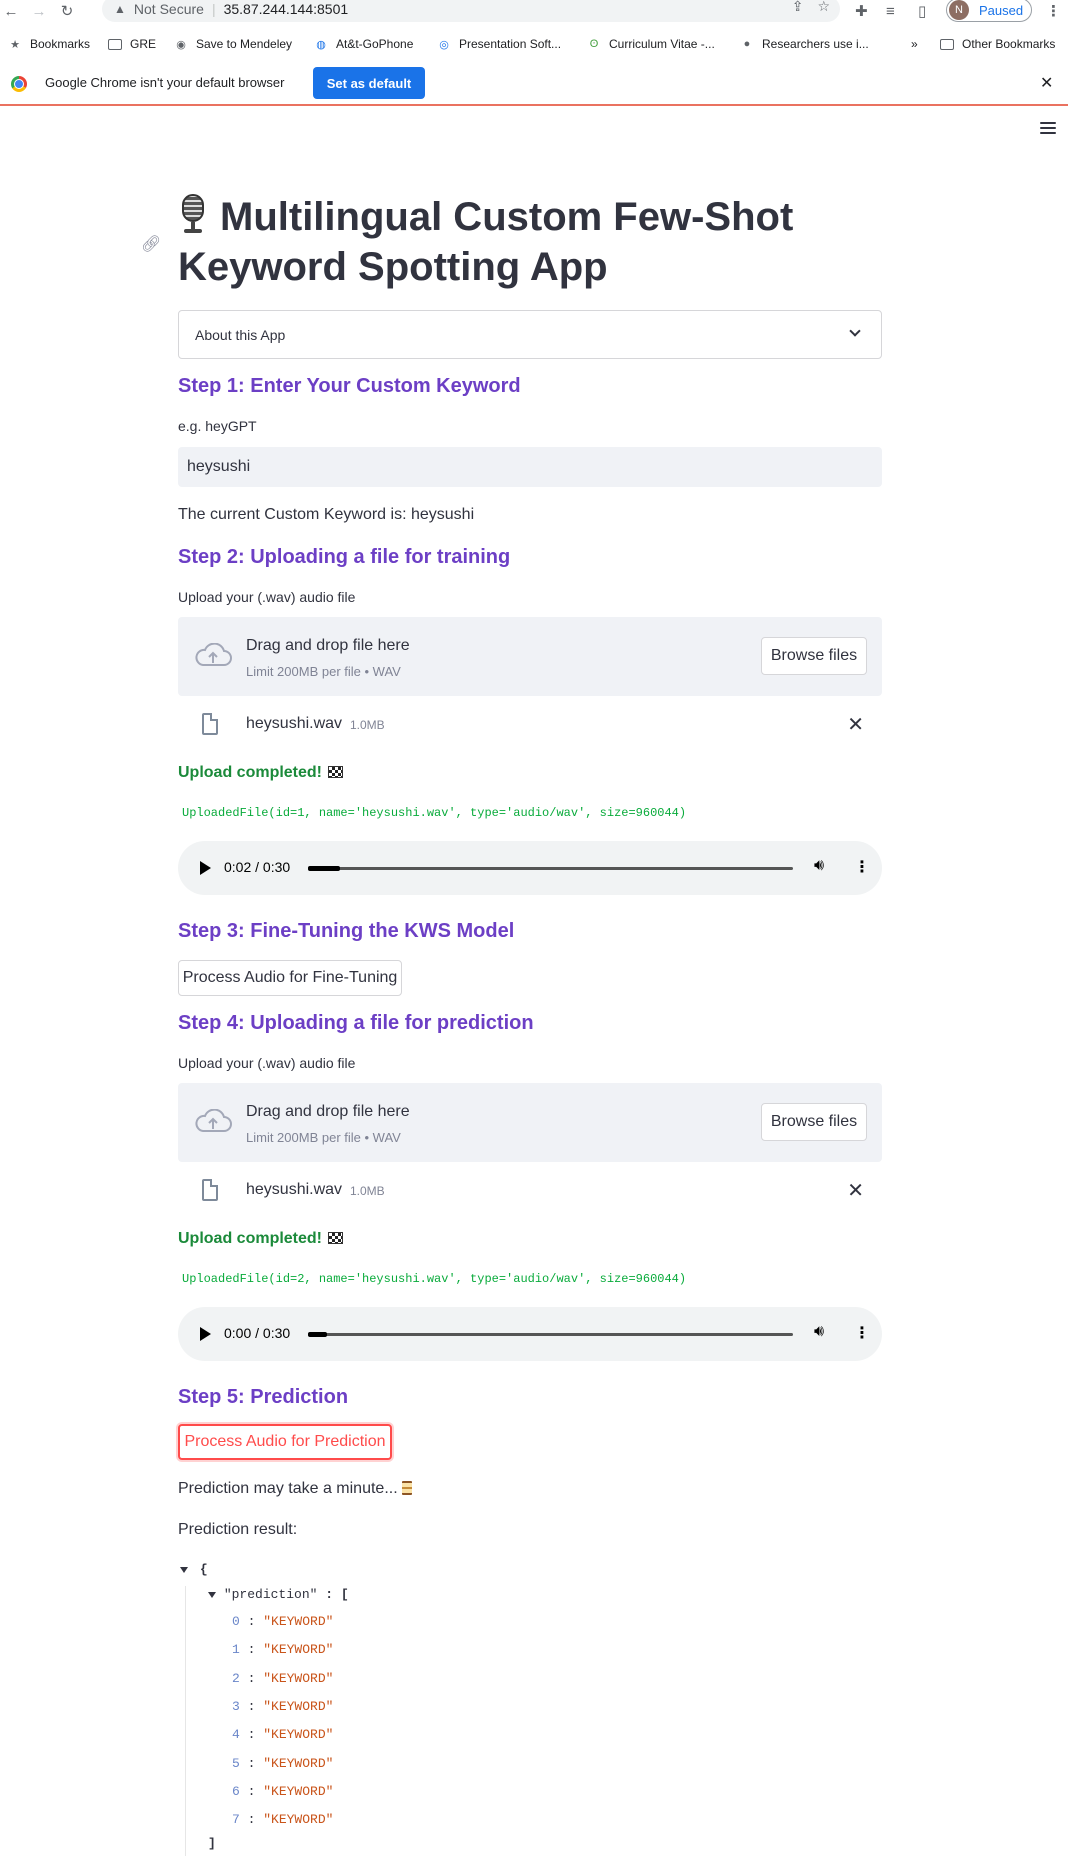 Image resolution: width=1068 pixels, height=1861 pixels. What do you see at coordinates (324, 868) in the screenshot?
I see `audio-progress` at bounding box center [324, 868].